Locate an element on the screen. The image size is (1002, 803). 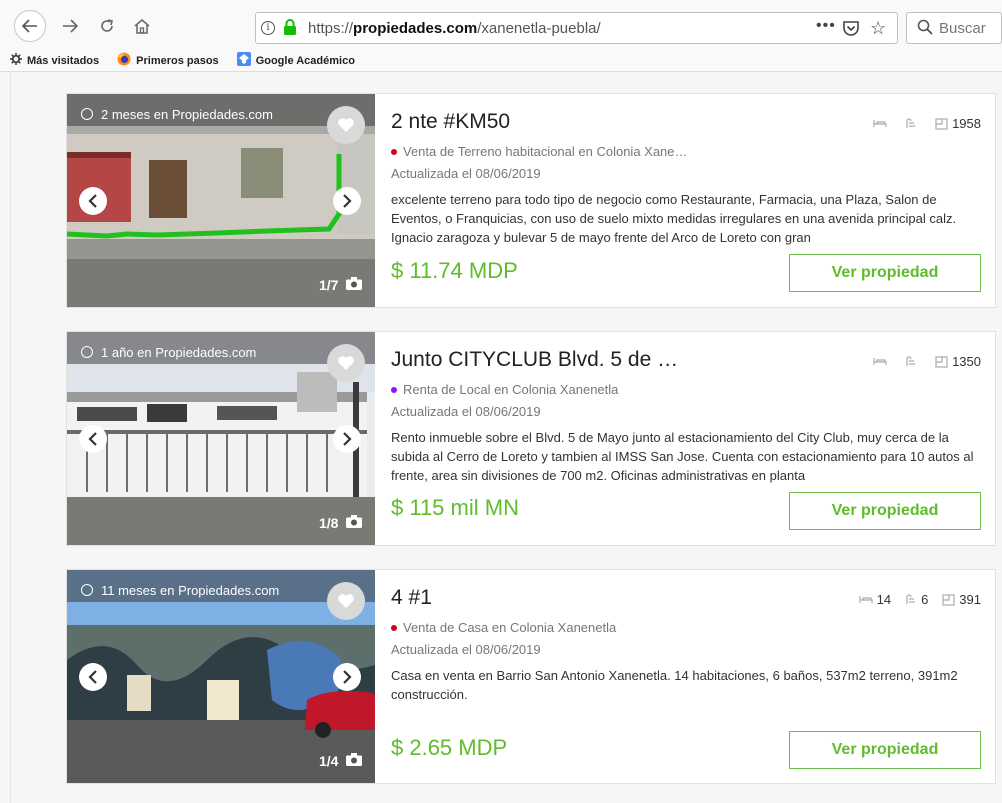
reload-button is located at coordinates (107, 26).